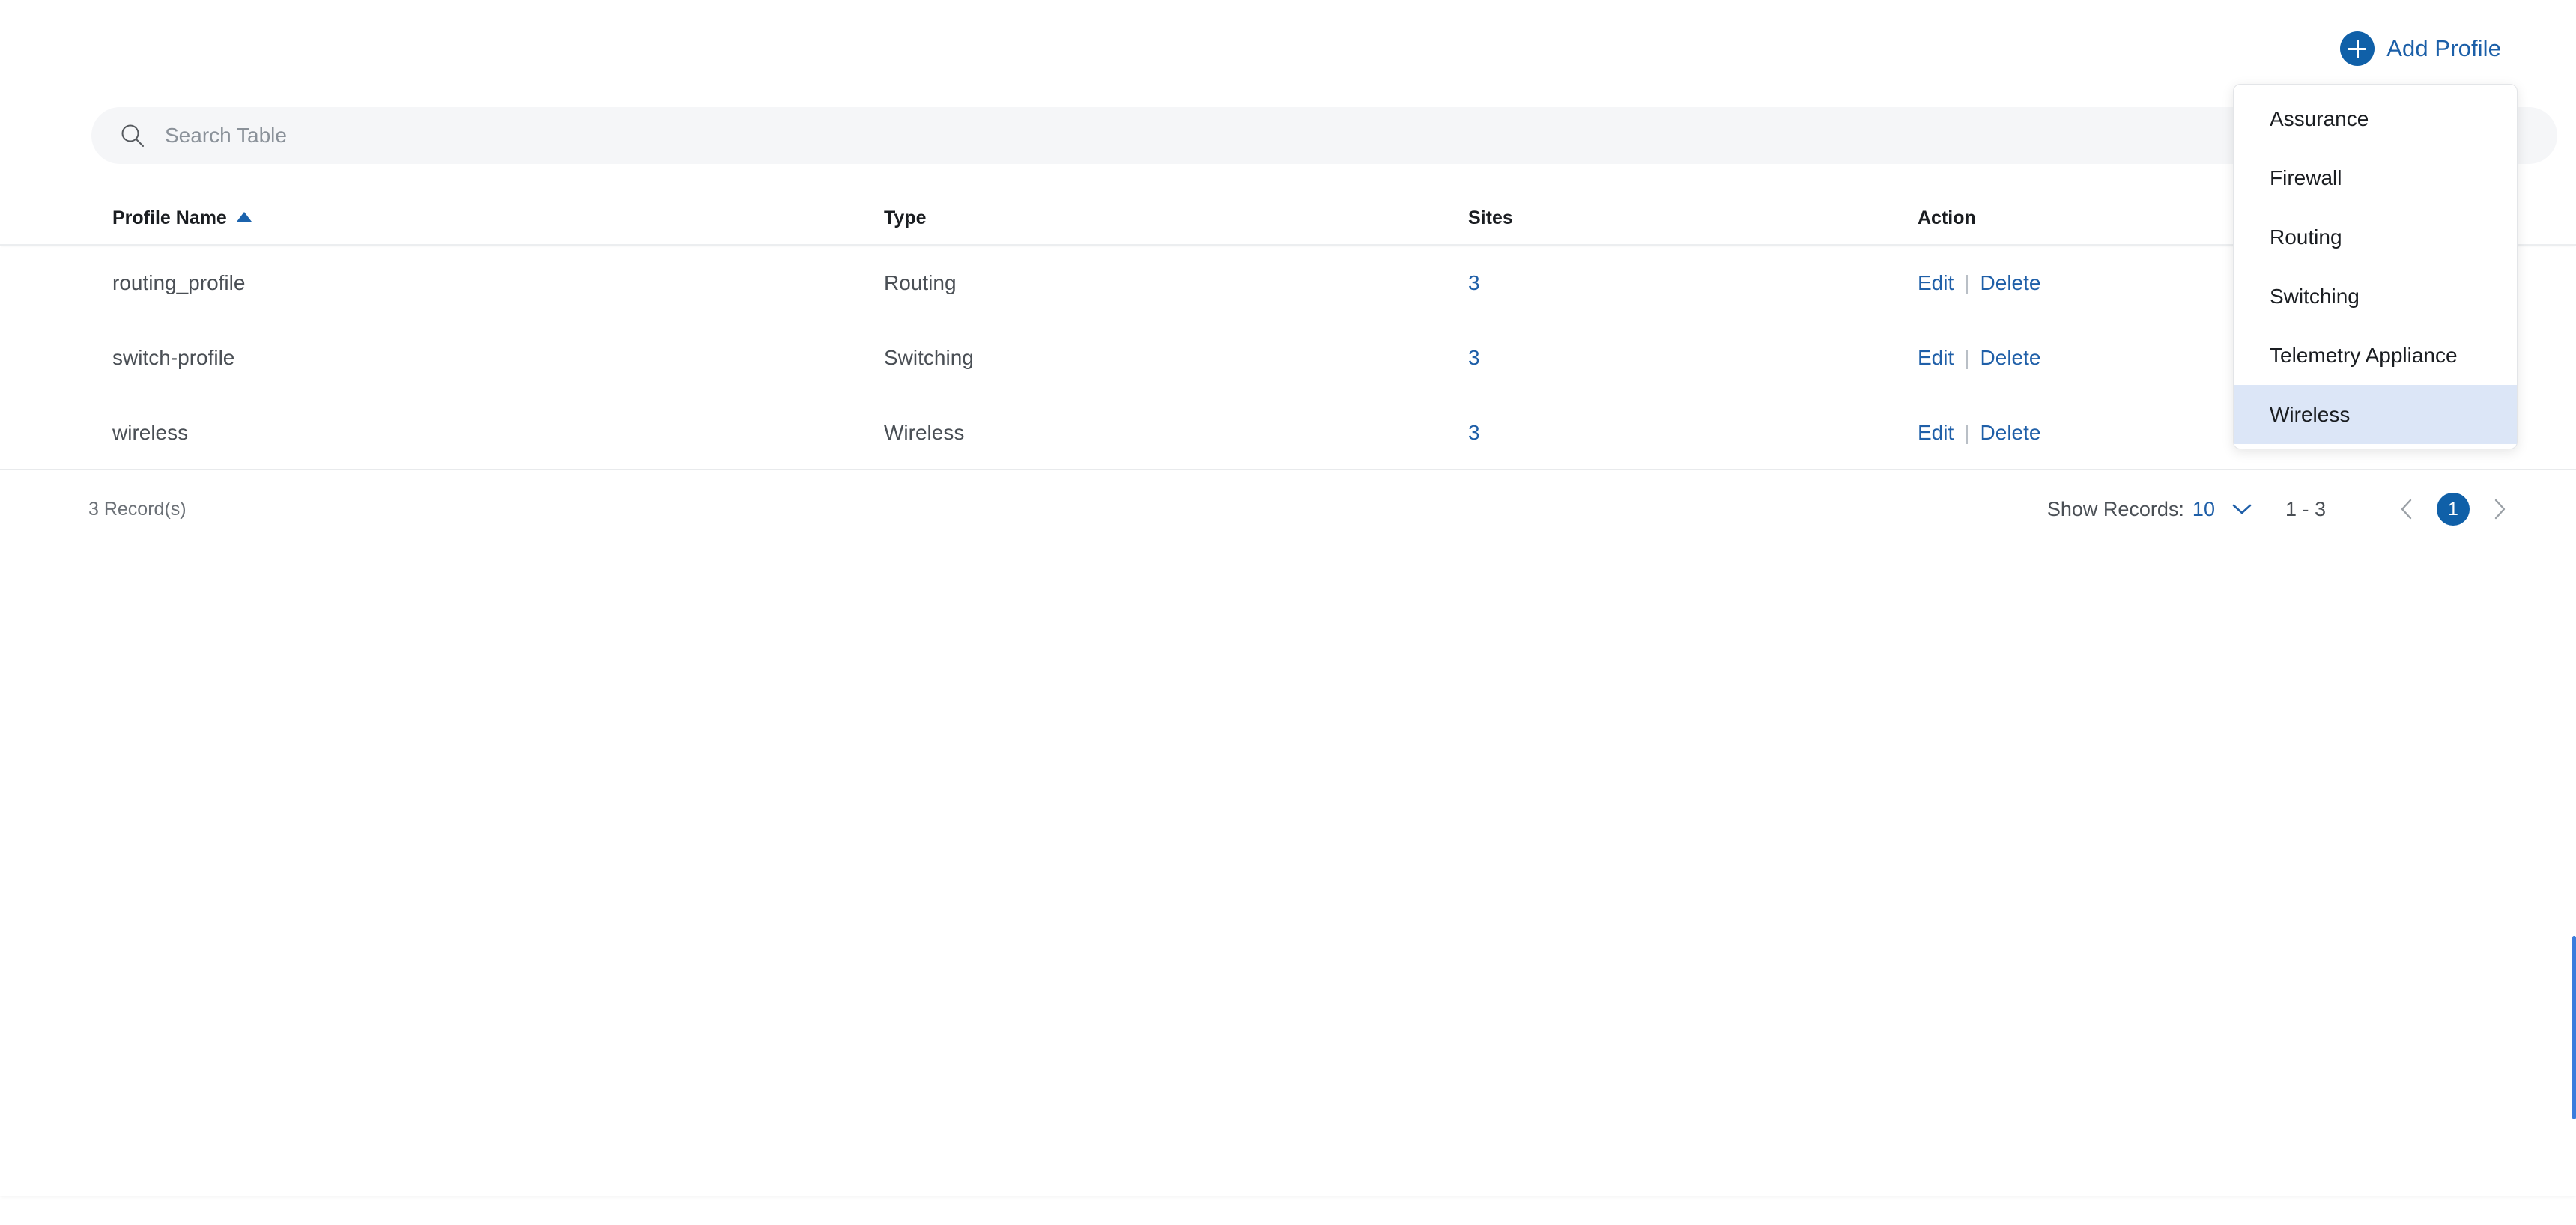  Describe the element at coordinates (2375, 296) in the screenshot. I see `dropdown-item-switching: Switching` at that location.